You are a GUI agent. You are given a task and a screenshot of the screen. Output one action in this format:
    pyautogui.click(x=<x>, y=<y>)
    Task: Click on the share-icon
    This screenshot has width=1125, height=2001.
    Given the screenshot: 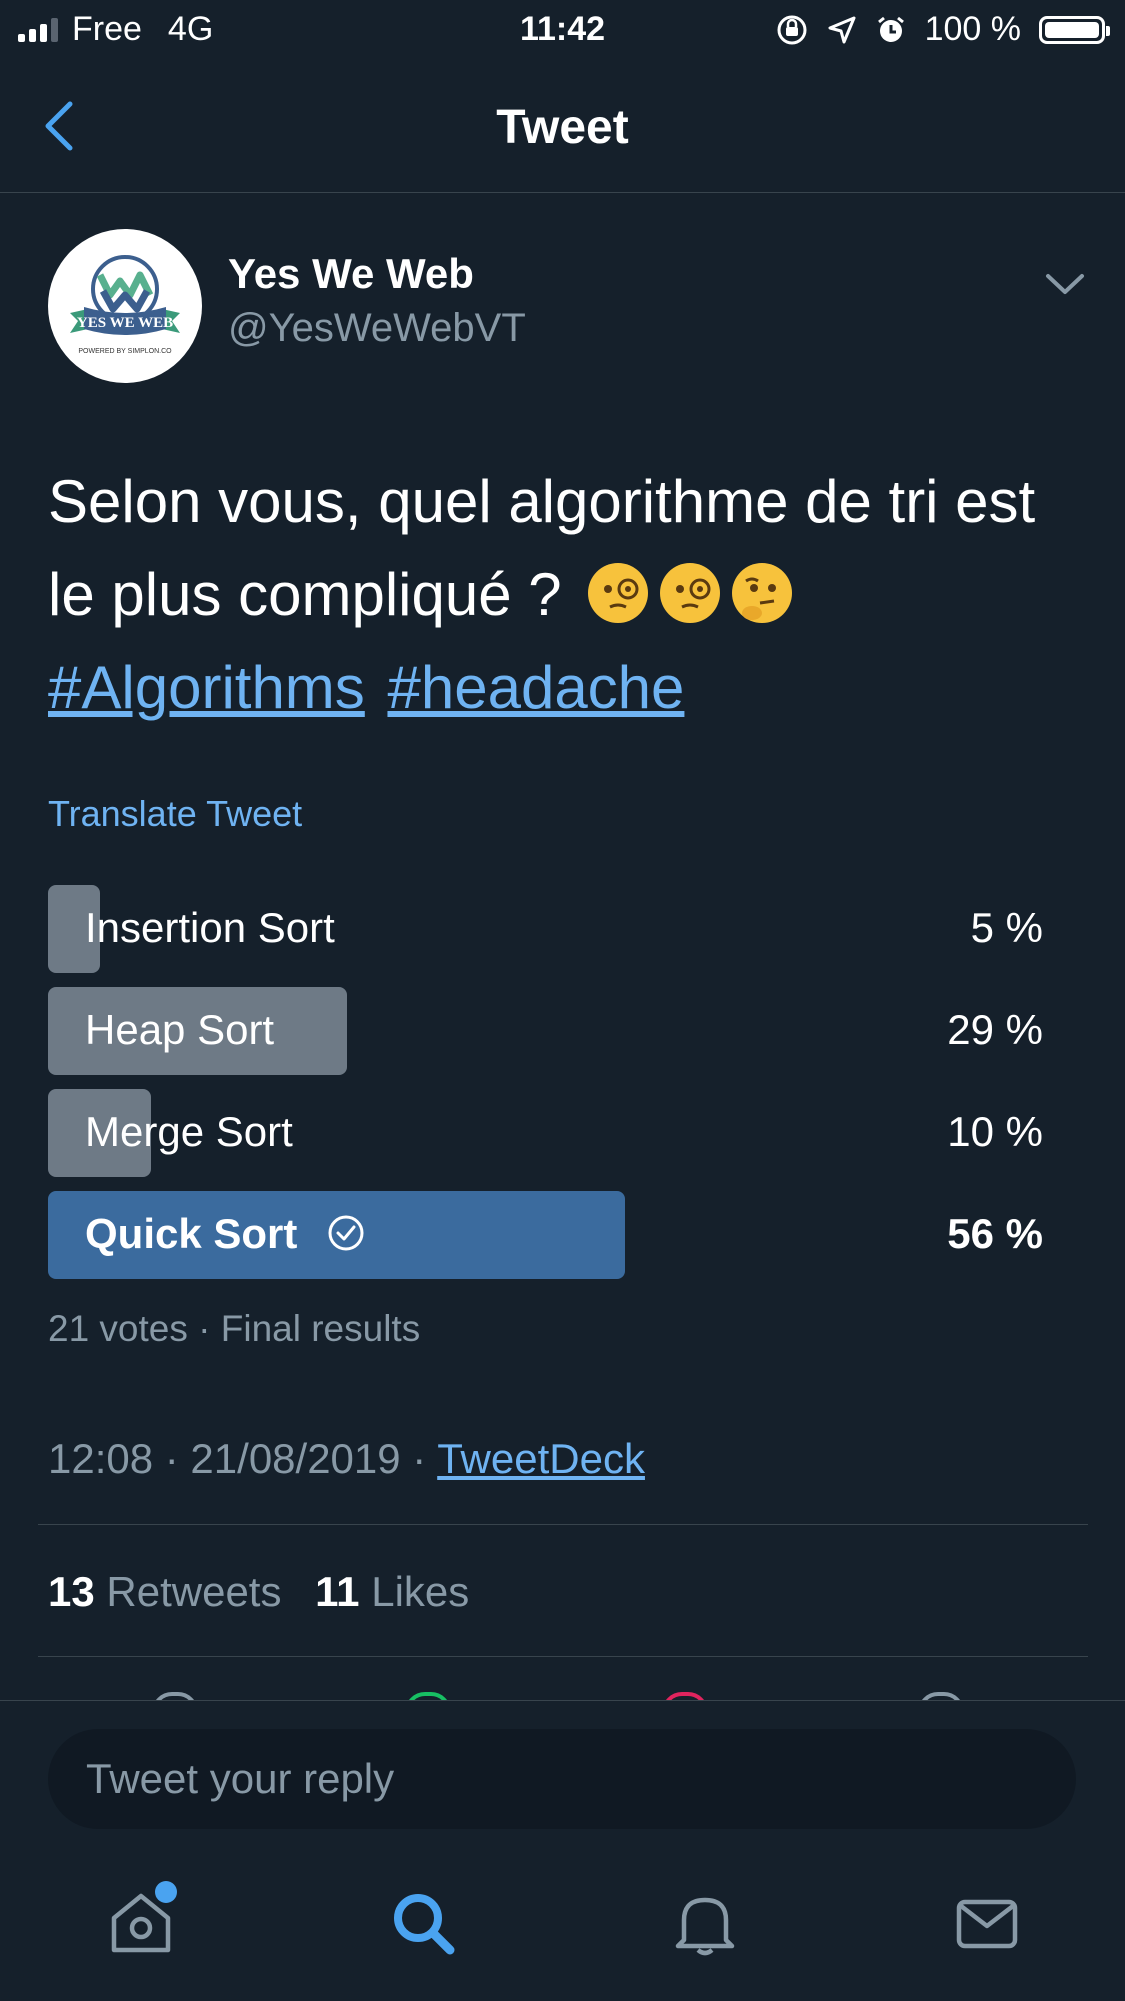 What is the action you would take?
    pyautogui.click(x=941, y=1696)
    